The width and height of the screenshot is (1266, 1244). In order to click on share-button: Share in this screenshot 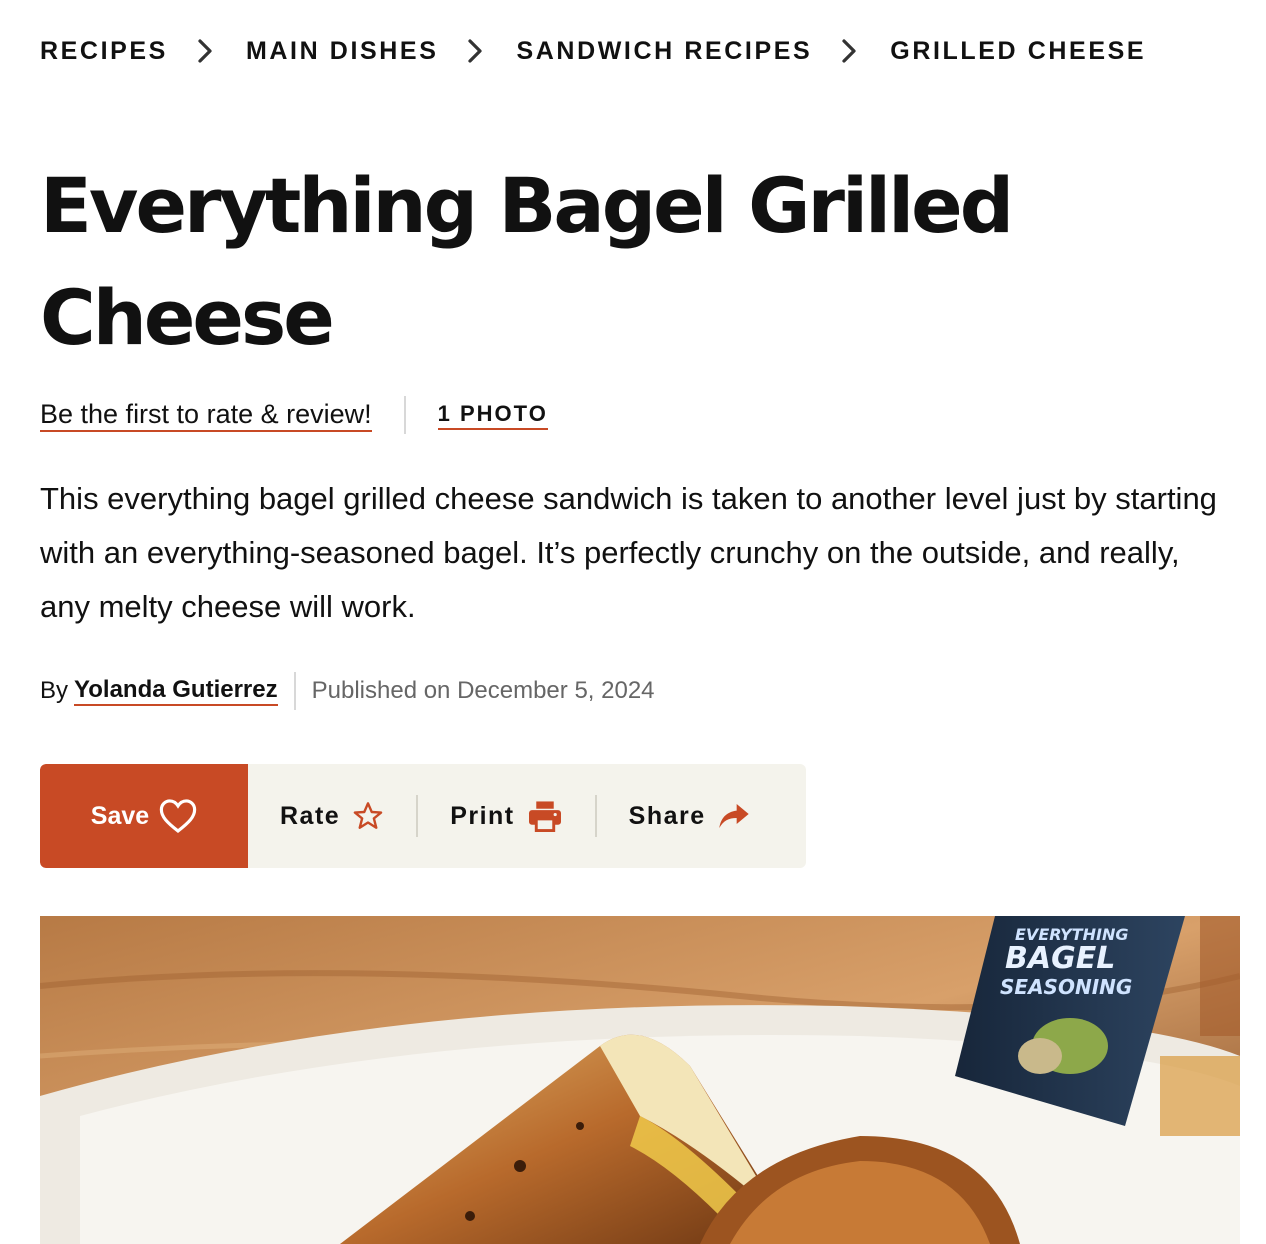, I will do `click(689, 816)`.